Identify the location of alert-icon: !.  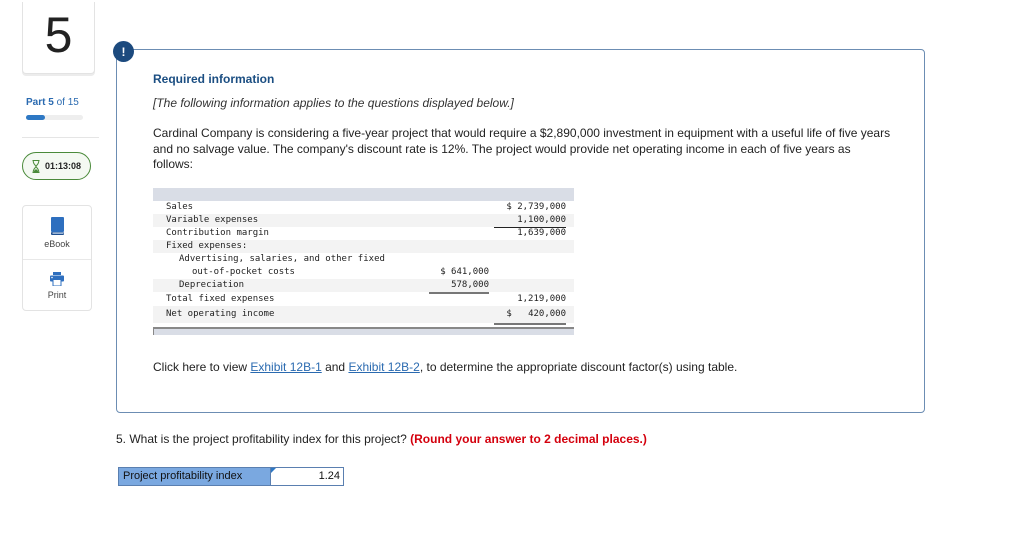
(123, 51).